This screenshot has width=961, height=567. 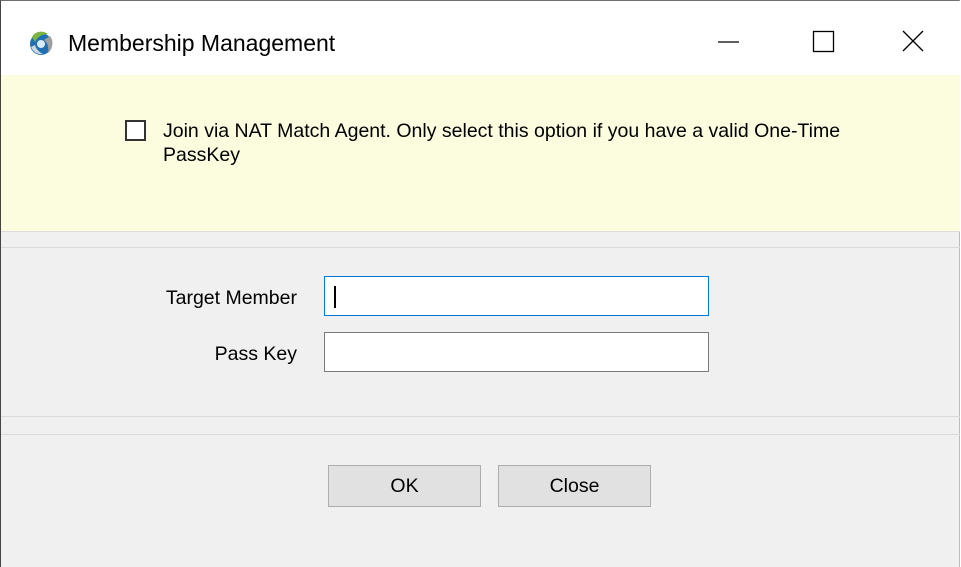 I want to click on nat-match-agent-checkbox, so click(x=135, y=130).